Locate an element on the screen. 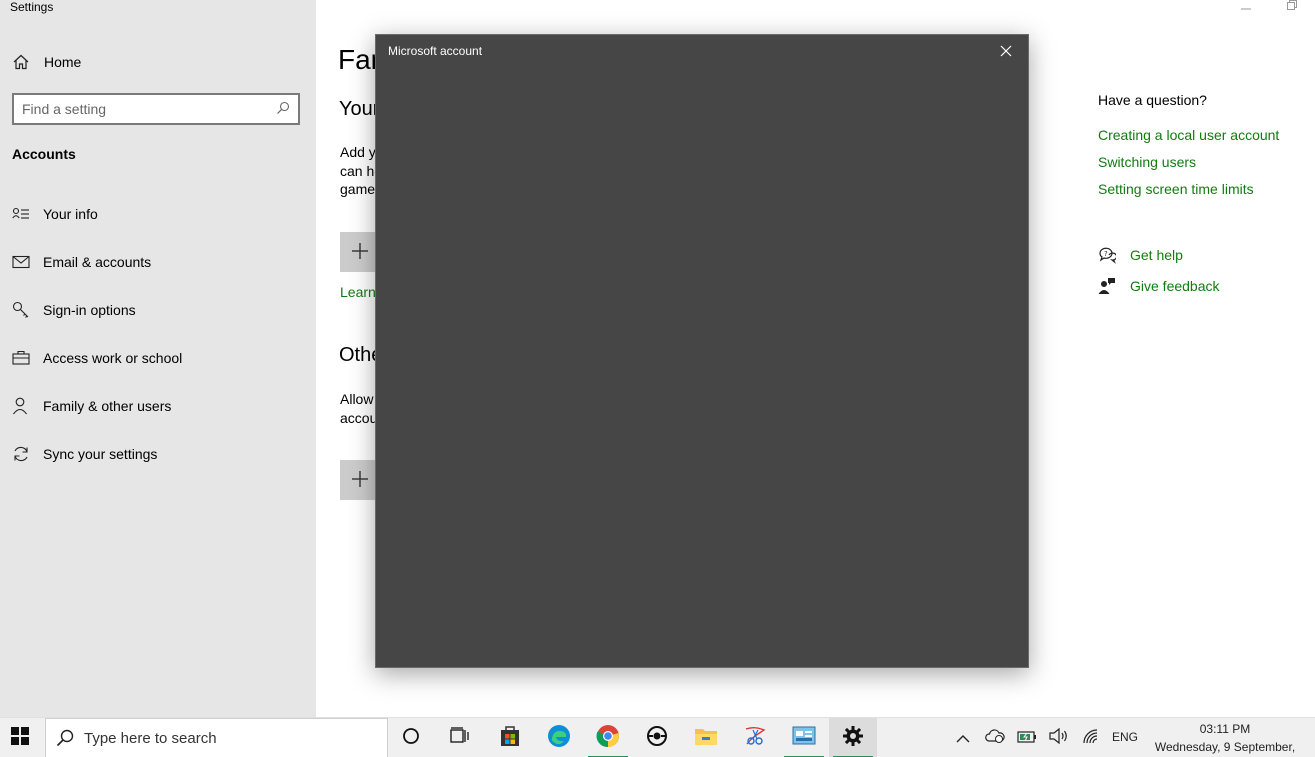 This screenshot has height=757, width=1315. sidebar-item-label: Sync your settings is located at coordinates (100, 454).